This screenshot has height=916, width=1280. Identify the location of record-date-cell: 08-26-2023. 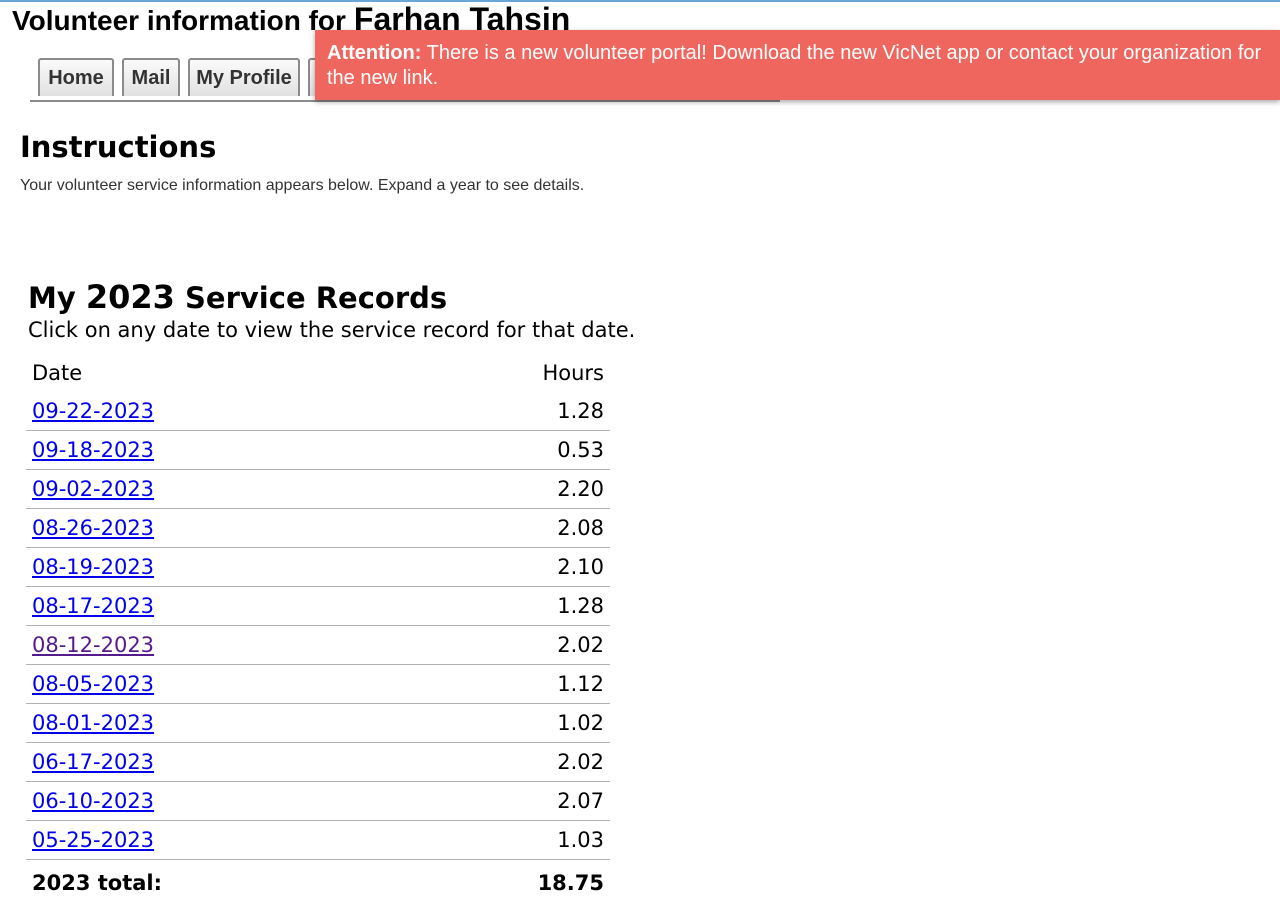
(214, 528).